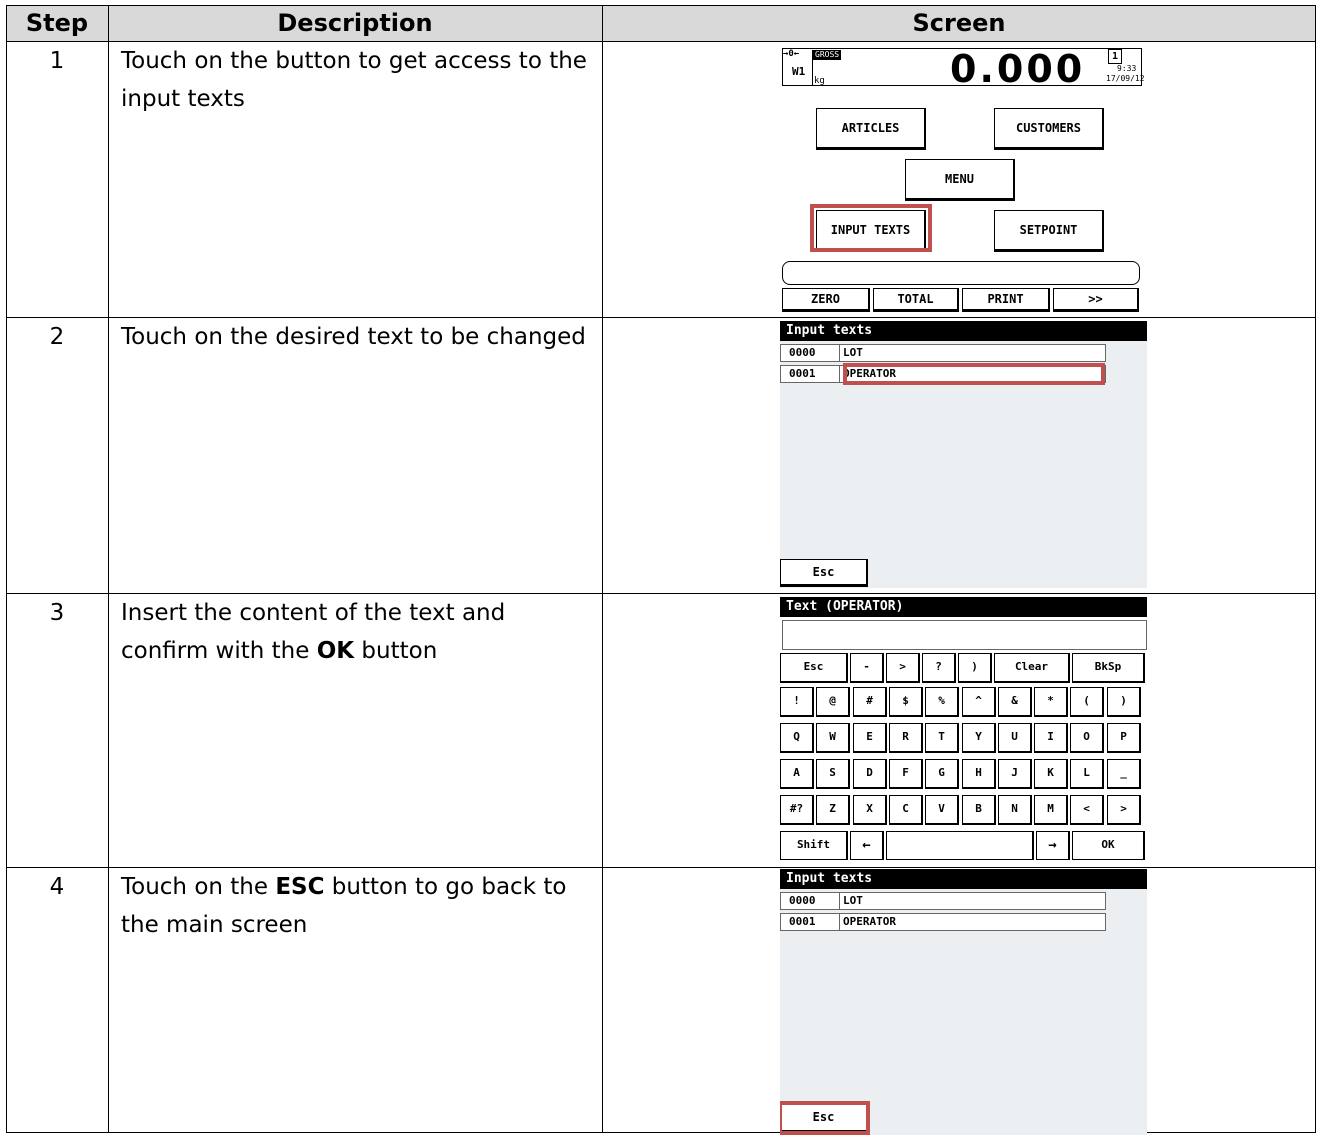  Describe the element at coordinates (979, 738) in the screenshot. I see `keyboard-key: Y` at that location.